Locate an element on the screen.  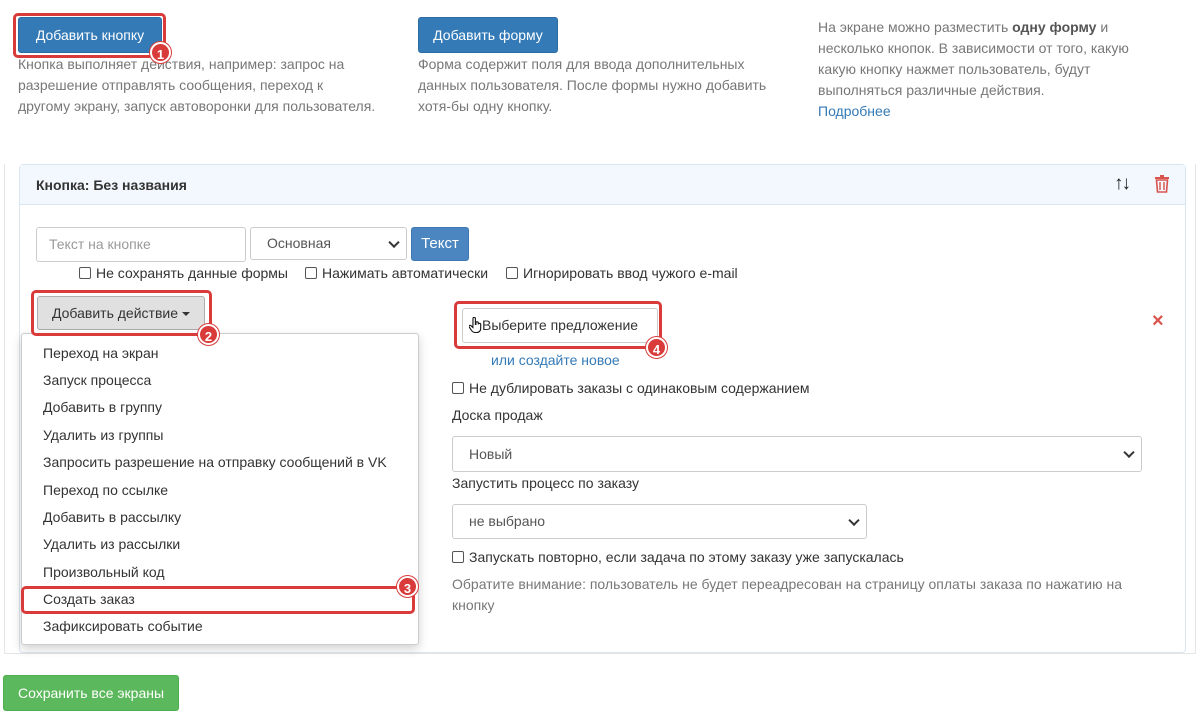
no-save-form-label: Не сохранять данные формы is located at coordinates (192, 273).